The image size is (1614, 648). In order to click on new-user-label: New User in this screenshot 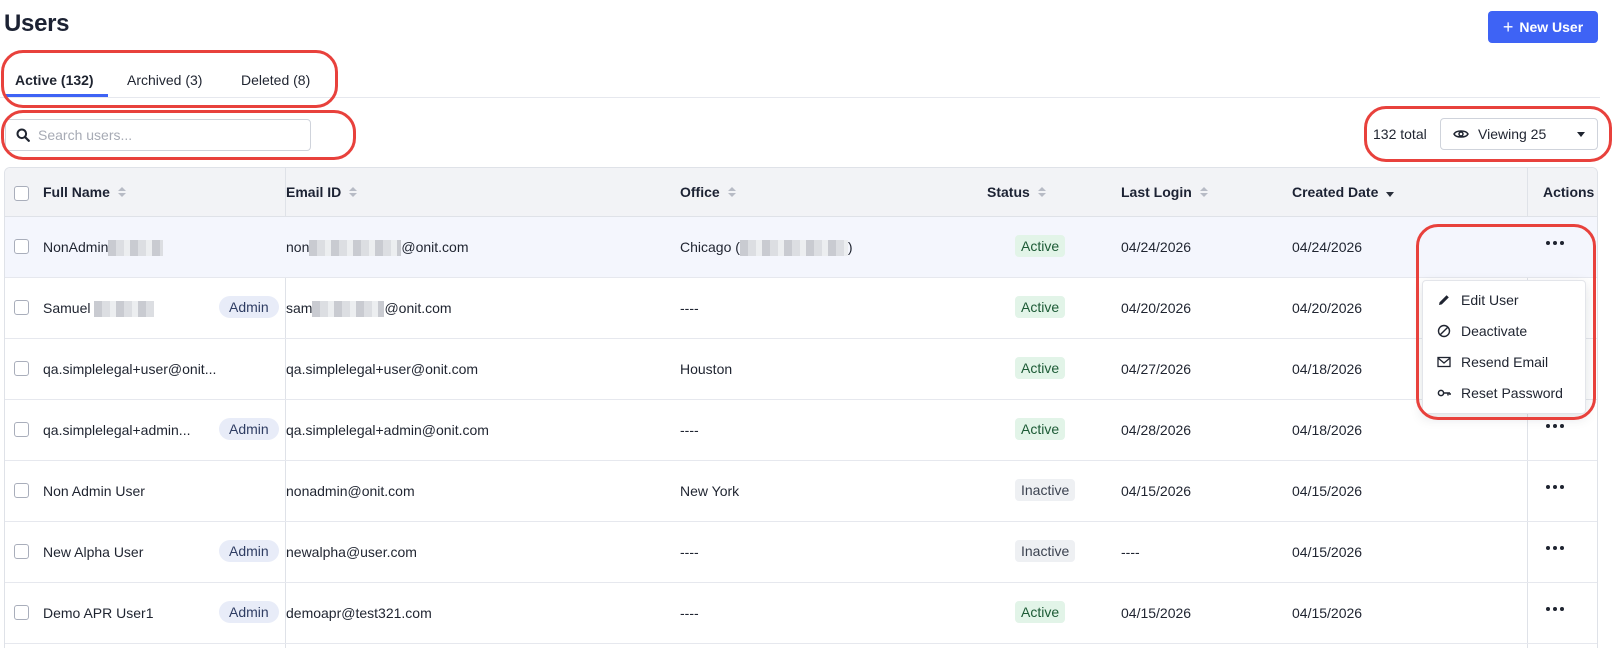, I will do `click(1551, 27)`.